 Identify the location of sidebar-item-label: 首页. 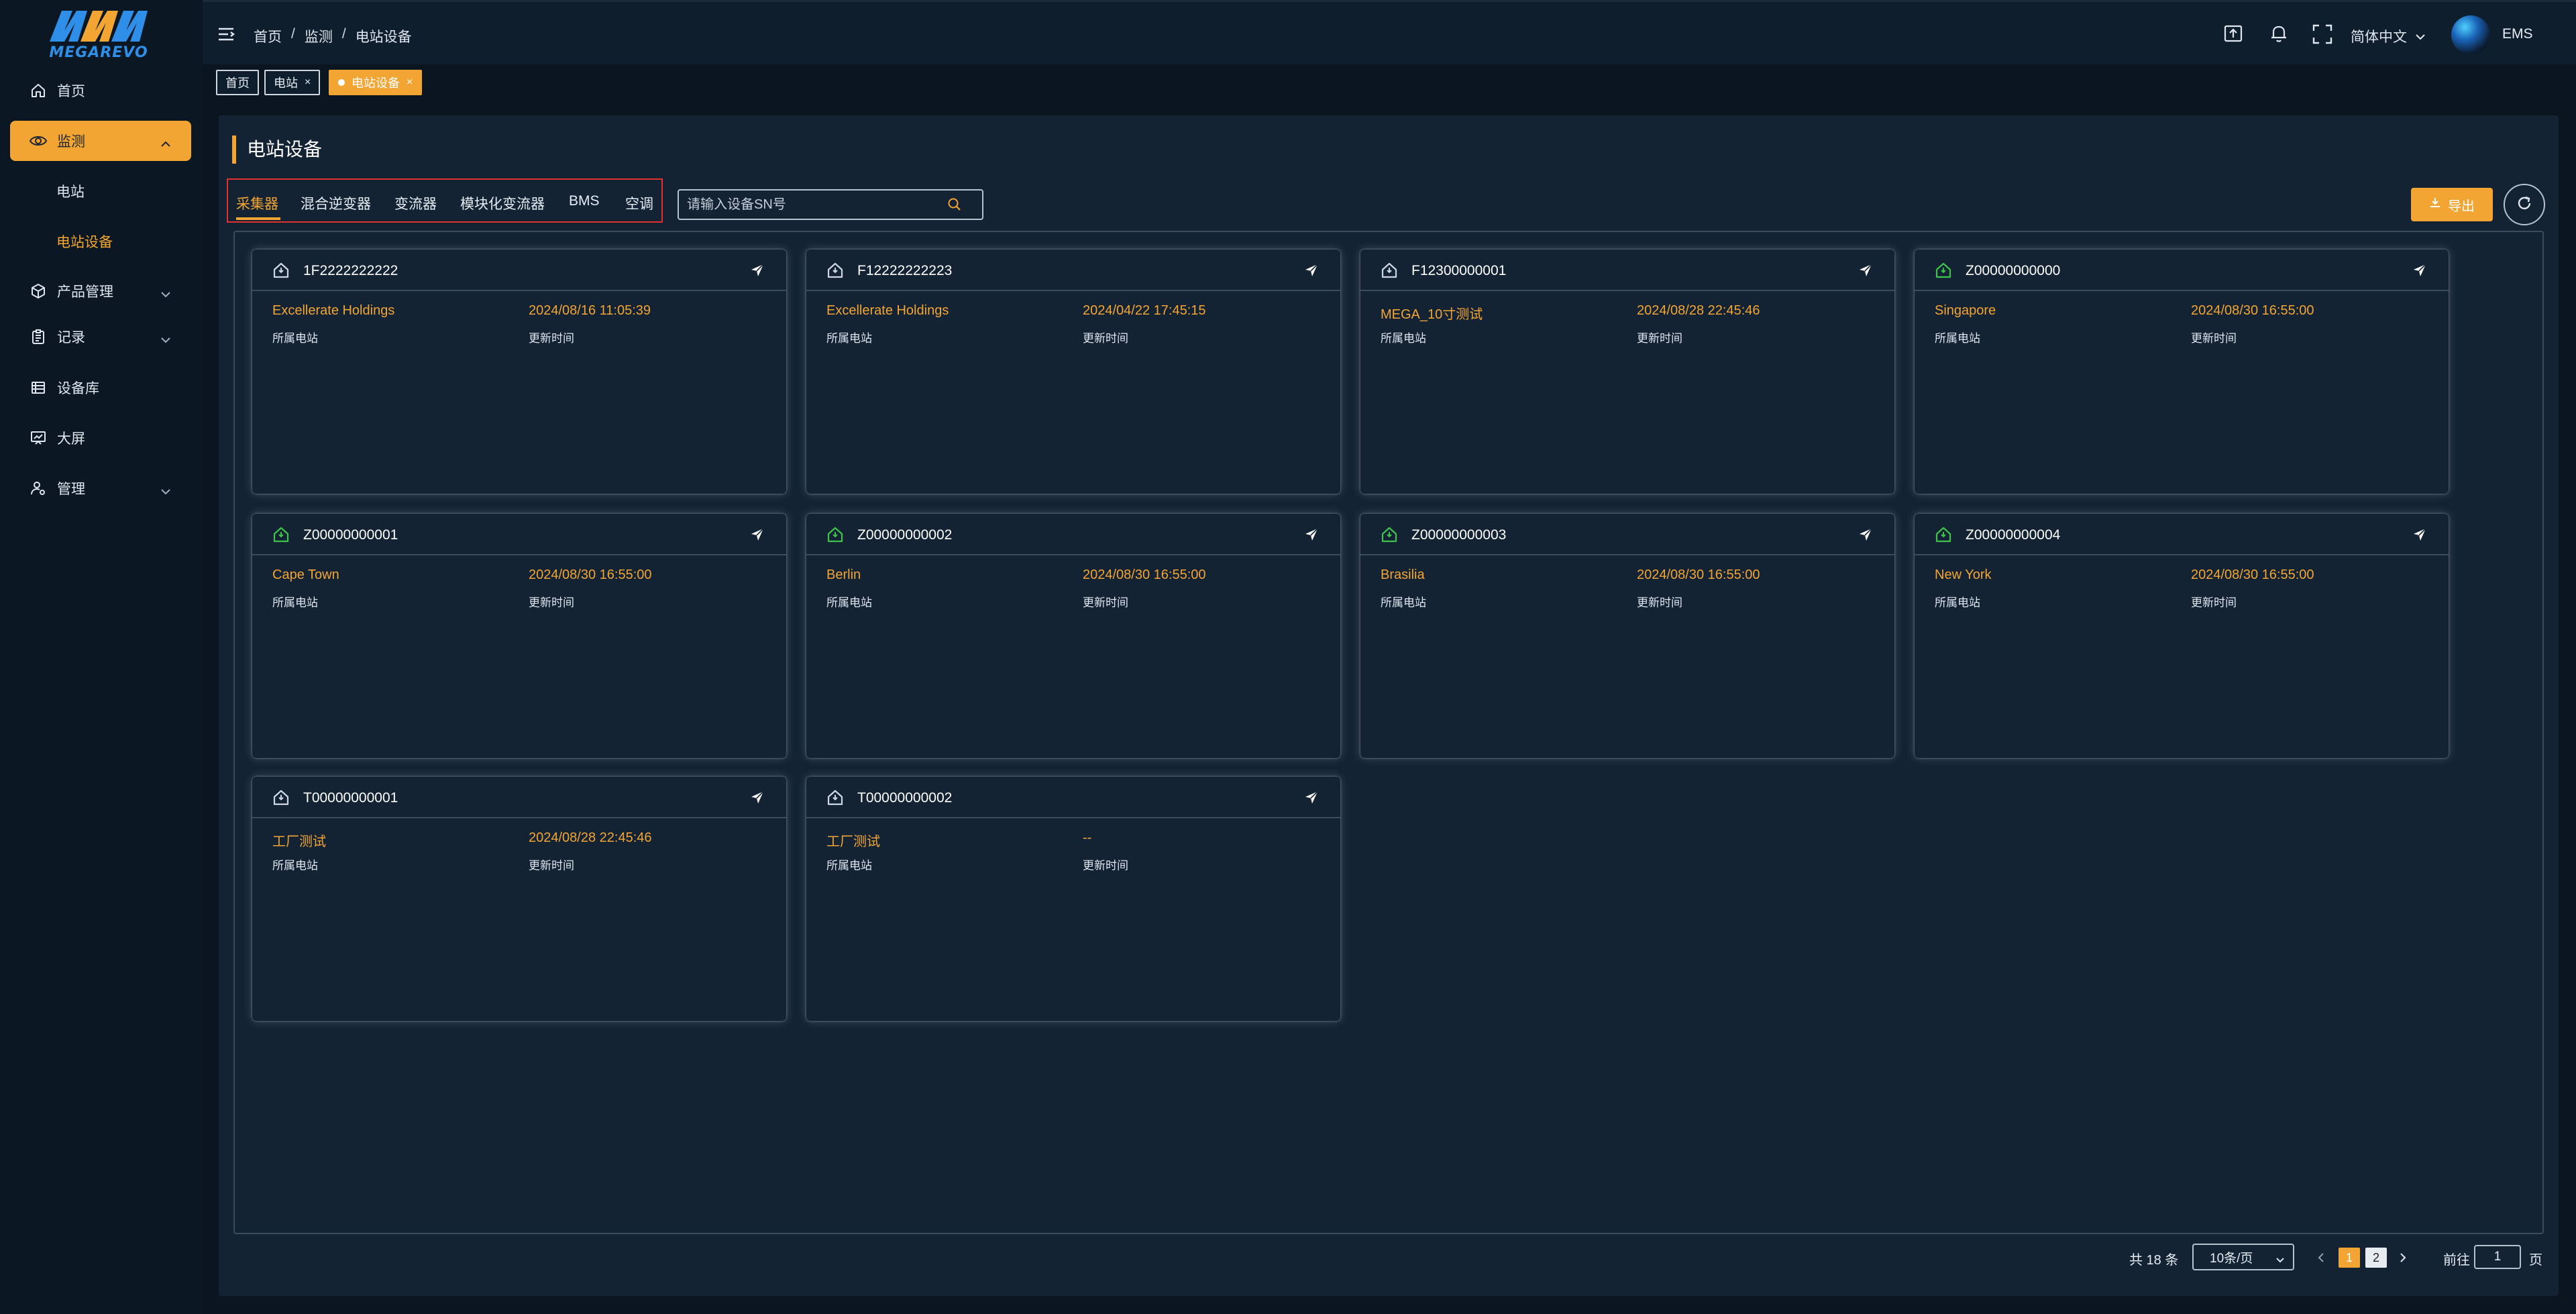
(71, 91).